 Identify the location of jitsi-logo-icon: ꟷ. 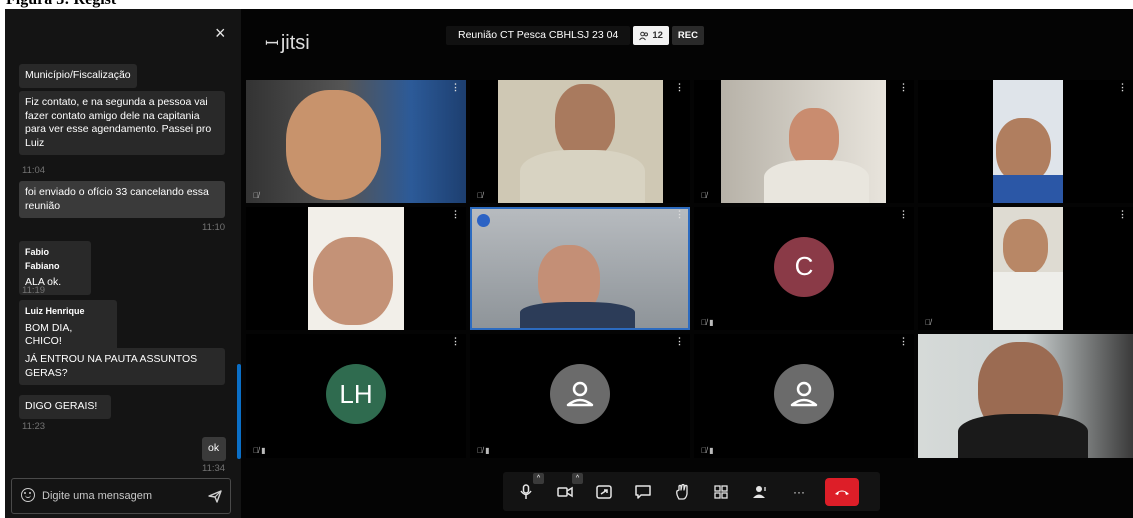
(272, 43).